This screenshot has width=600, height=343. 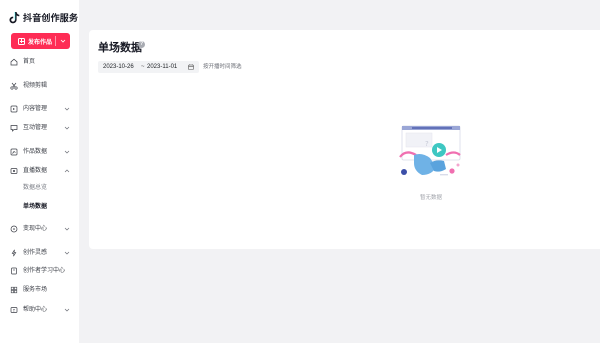 I want to click on sidebar-subitem-data-overview: 数据总览, so click(x=39, y=188).